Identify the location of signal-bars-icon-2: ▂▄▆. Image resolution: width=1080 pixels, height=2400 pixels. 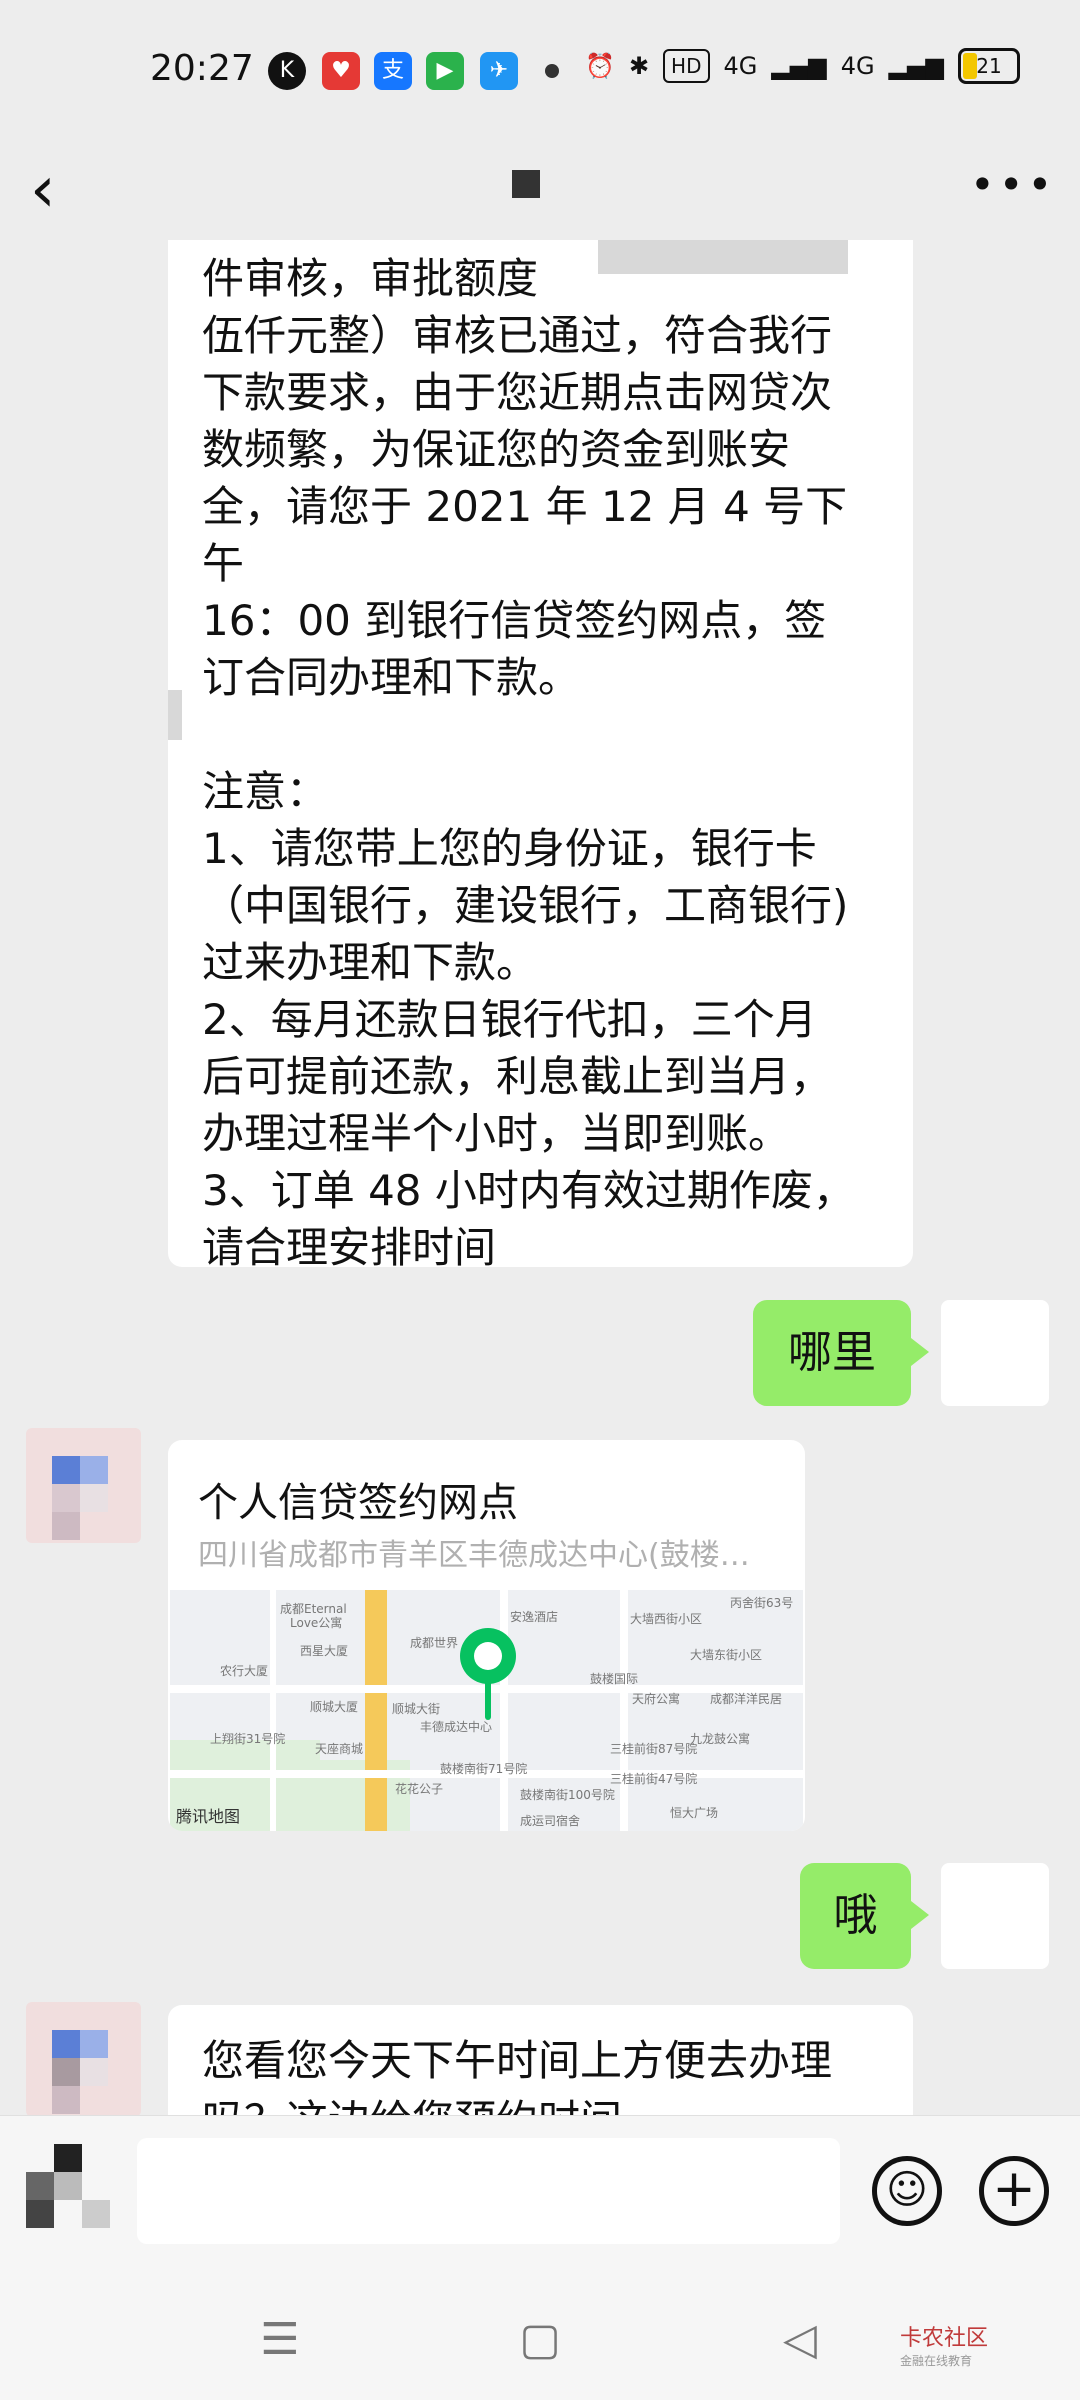
(916, 66).